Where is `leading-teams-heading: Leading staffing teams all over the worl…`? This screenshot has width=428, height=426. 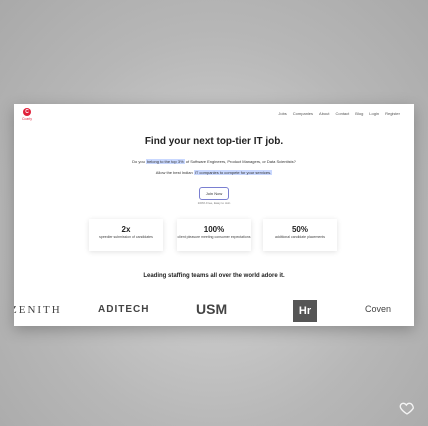 leading-teams-heading: Leading staffing teams all over the worl… is located at coordinates (214, 276).